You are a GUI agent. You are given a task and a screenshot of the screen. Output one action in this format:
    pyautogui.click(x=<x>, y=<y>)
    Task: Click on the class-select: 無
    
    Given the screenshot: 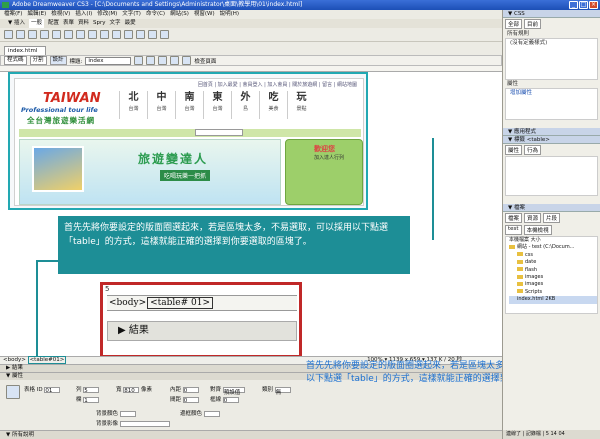 What is the action you would take?
    pyautogui.click(x=282, y=391)
    